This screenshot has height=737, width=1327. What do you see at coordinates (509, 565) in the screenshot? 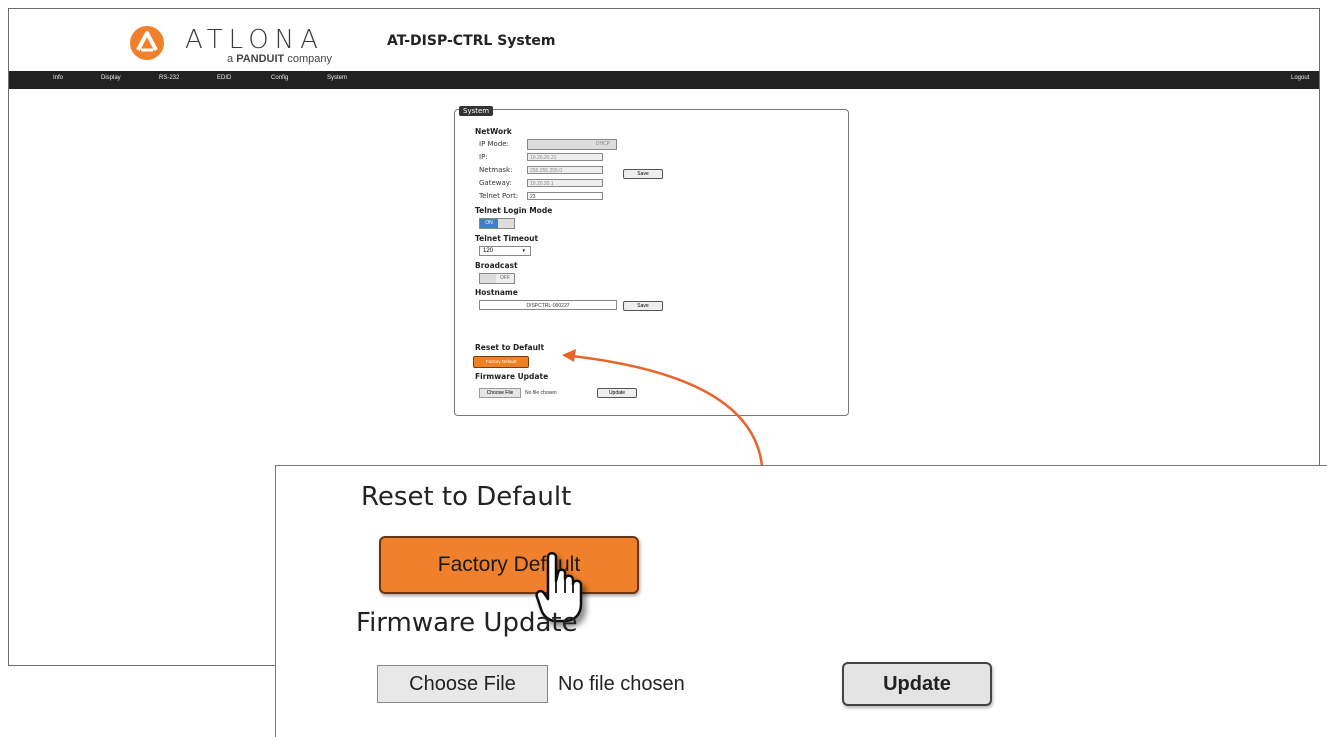
I see `factory-default-button: Factory Default` at bounding box center [509, 565].